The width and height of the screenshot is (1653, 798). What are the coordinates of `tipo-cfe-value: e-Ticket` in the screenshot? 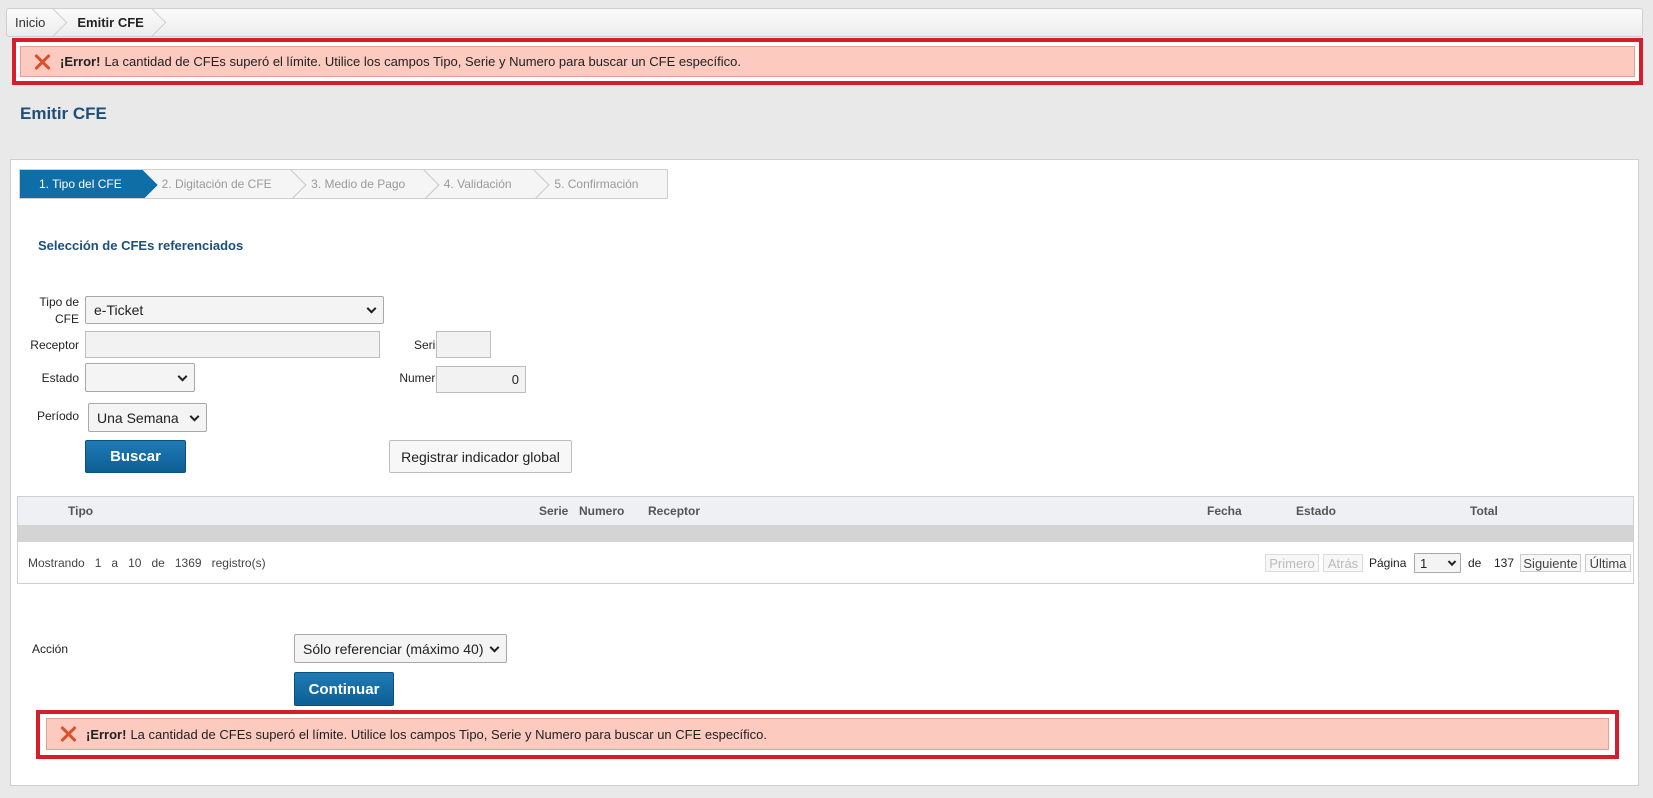 It's located at (119, 310).